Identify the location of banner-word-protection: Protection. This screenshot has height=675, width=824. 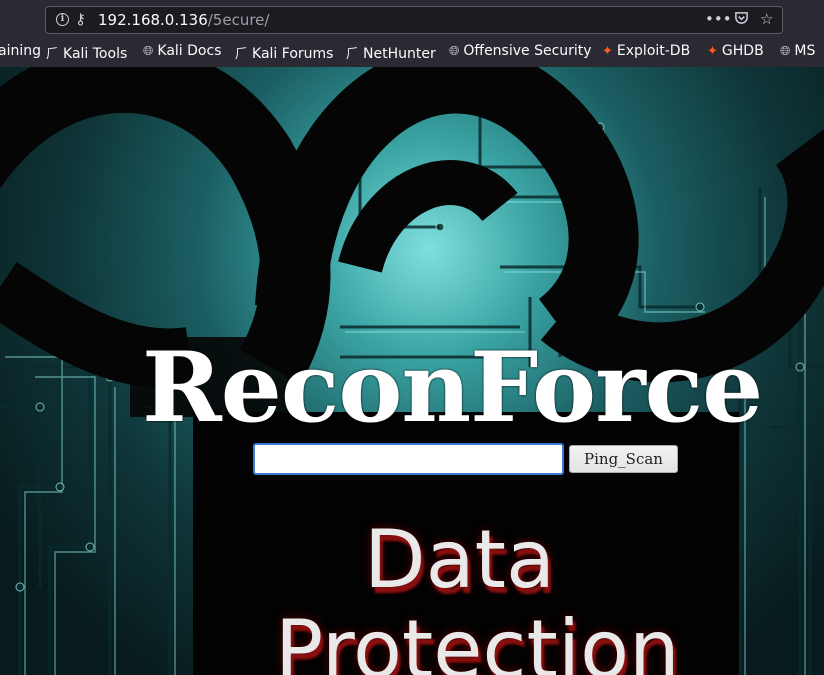
(477, 639).